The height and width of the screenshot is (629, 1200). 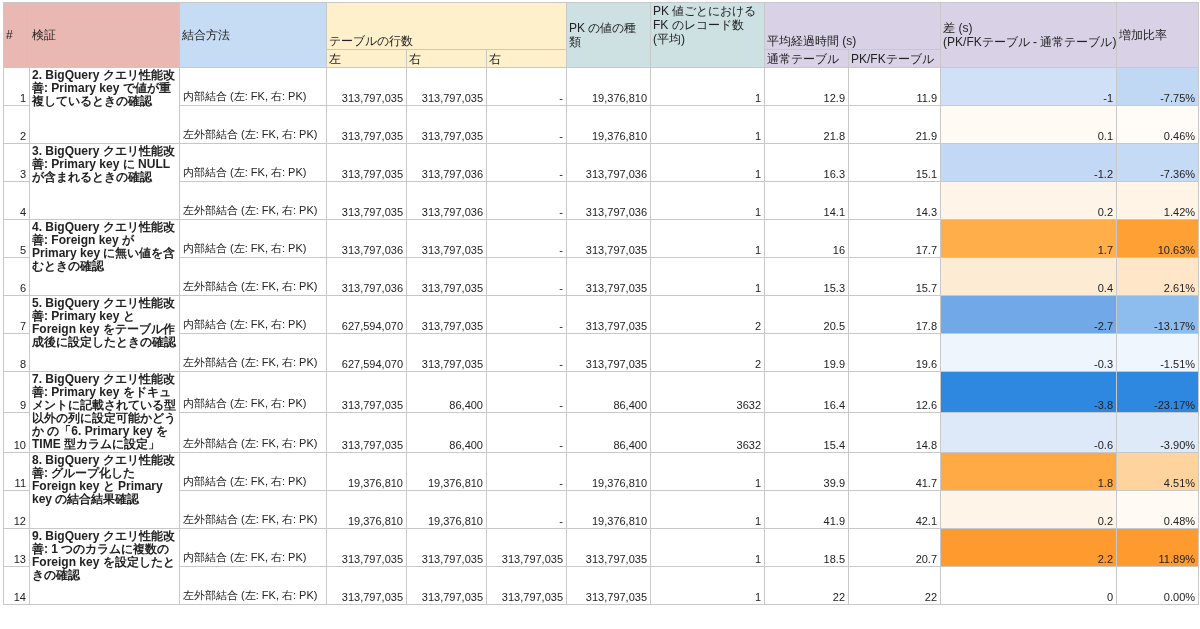 What do you see at coordinates (16, 276) in the screenshot?
I see `row-number: 6` at bounding box center [16, 276].